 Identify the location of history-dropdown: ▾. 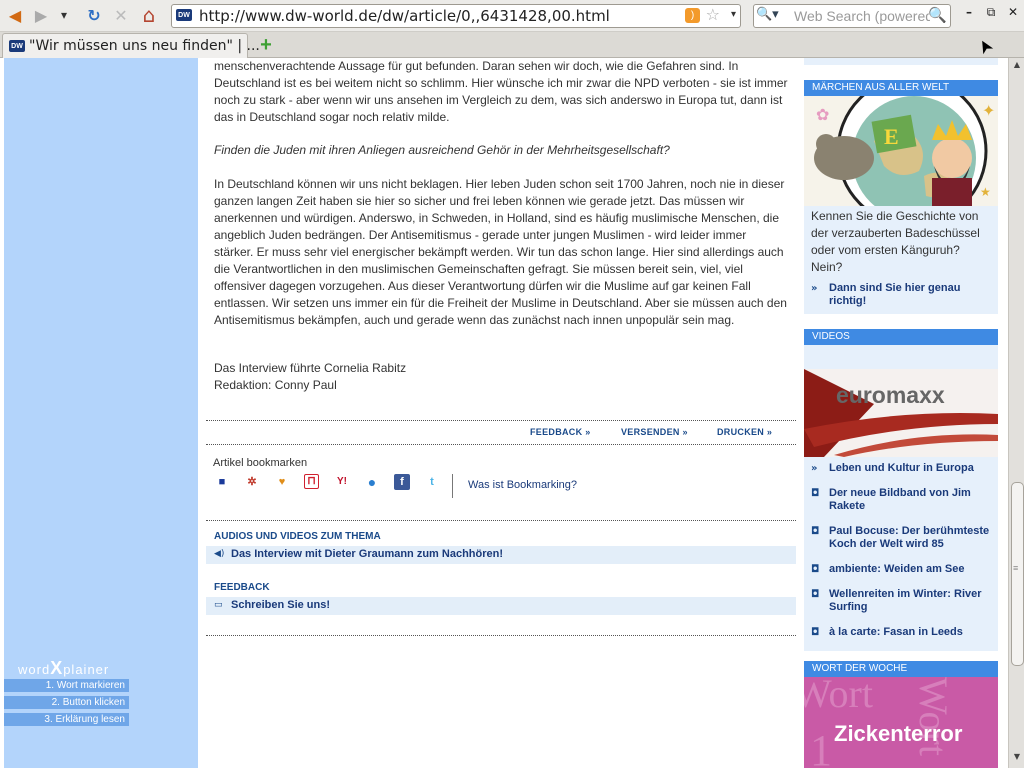
(64, 15).